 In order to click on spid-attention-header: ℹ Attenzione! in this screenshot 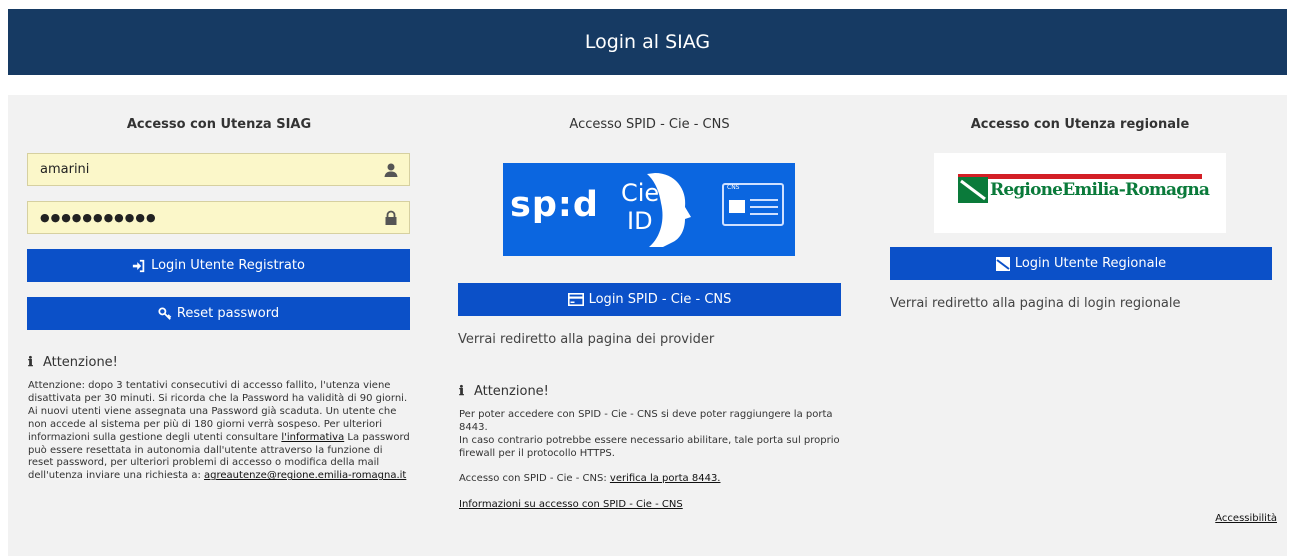, I will do `click(504, 391)`.